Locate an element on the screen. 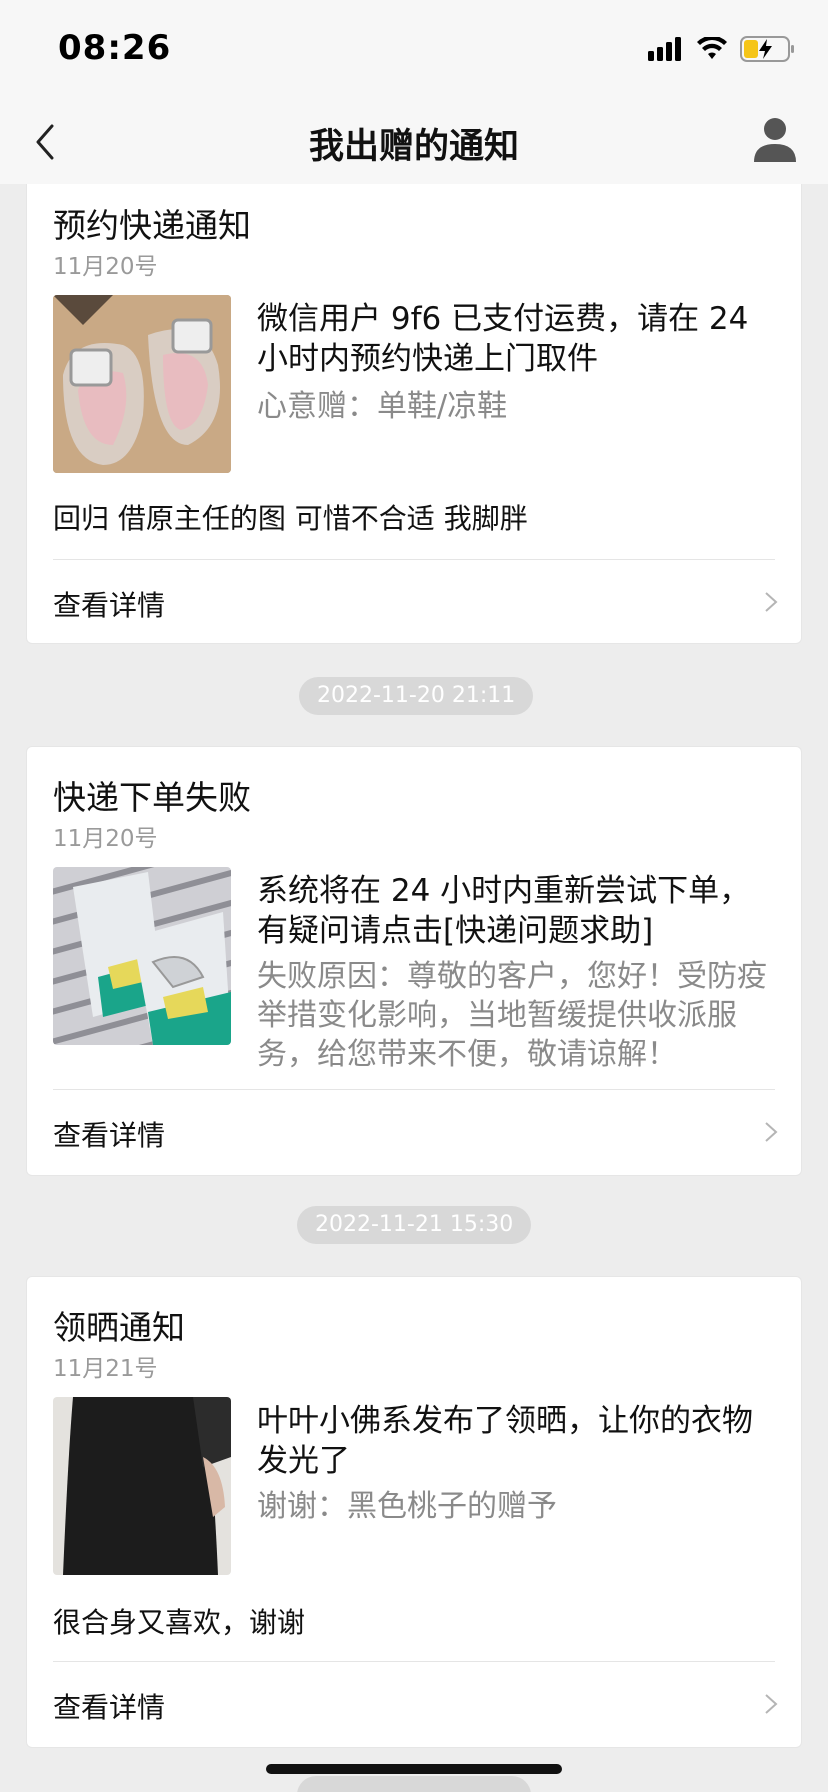 The width and height of the screenshot is (828, 1792). card-subtext: 心意赠：单鞋/凉鞋 is located at coordinates (382, 406).